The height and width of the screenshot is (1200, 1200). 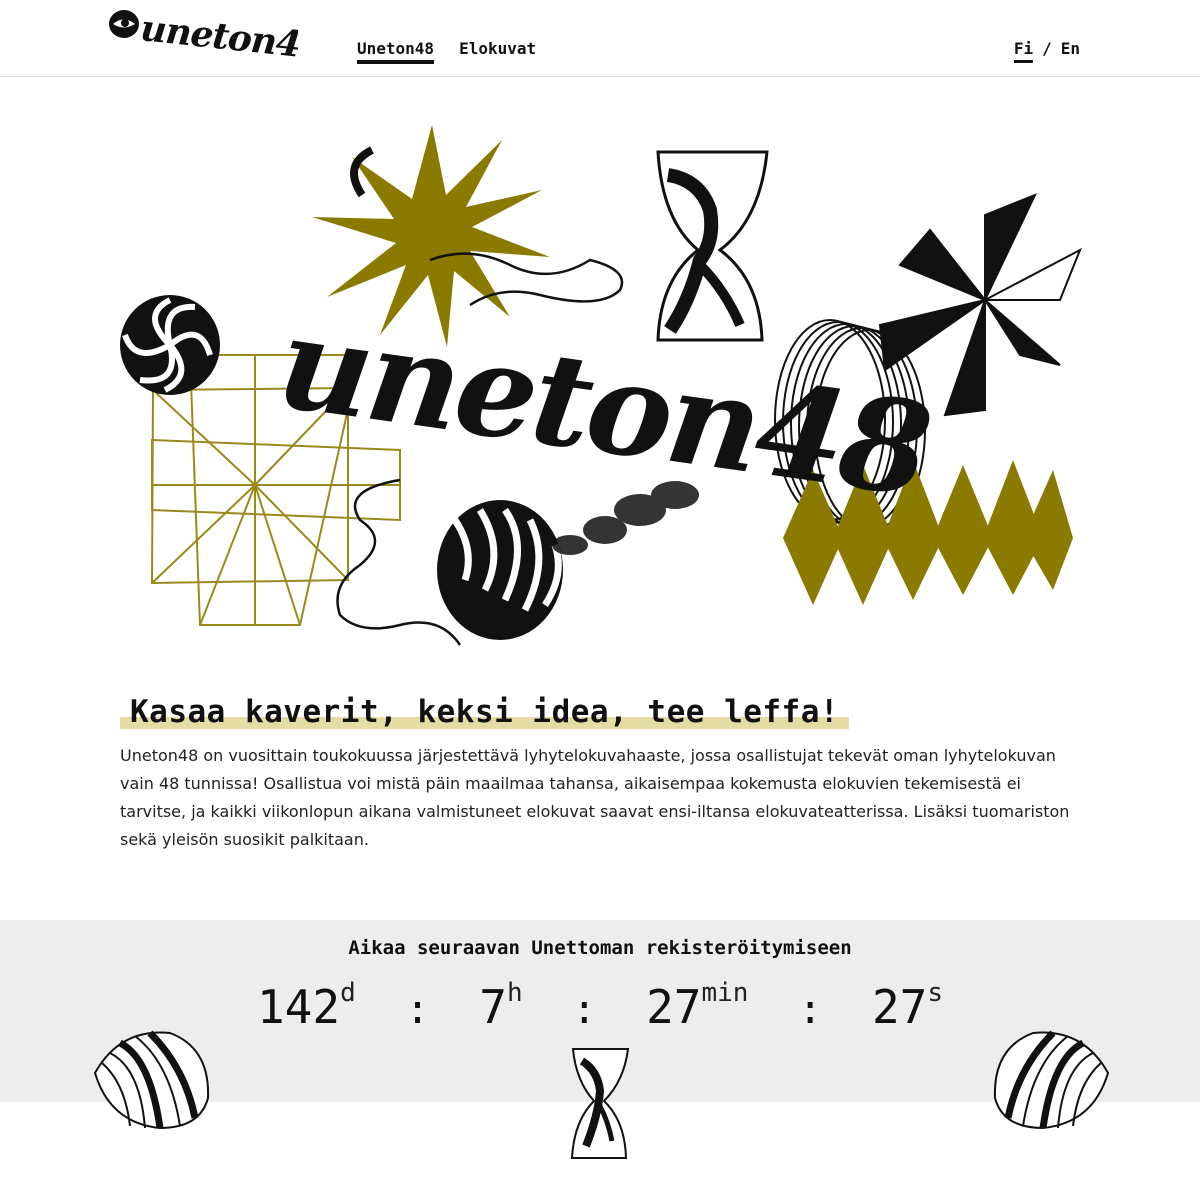 I want to click on lang-fi-link: Fi, so click(x=1023, y=51).